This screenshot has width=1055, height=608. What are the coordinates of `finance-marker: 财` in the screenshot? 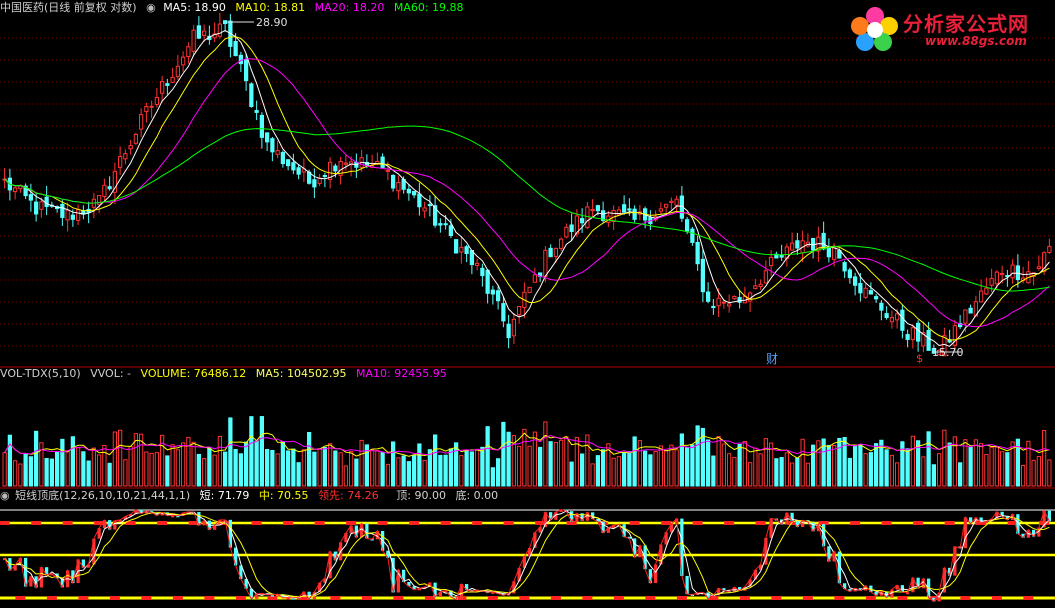 It's located at (772, 358).